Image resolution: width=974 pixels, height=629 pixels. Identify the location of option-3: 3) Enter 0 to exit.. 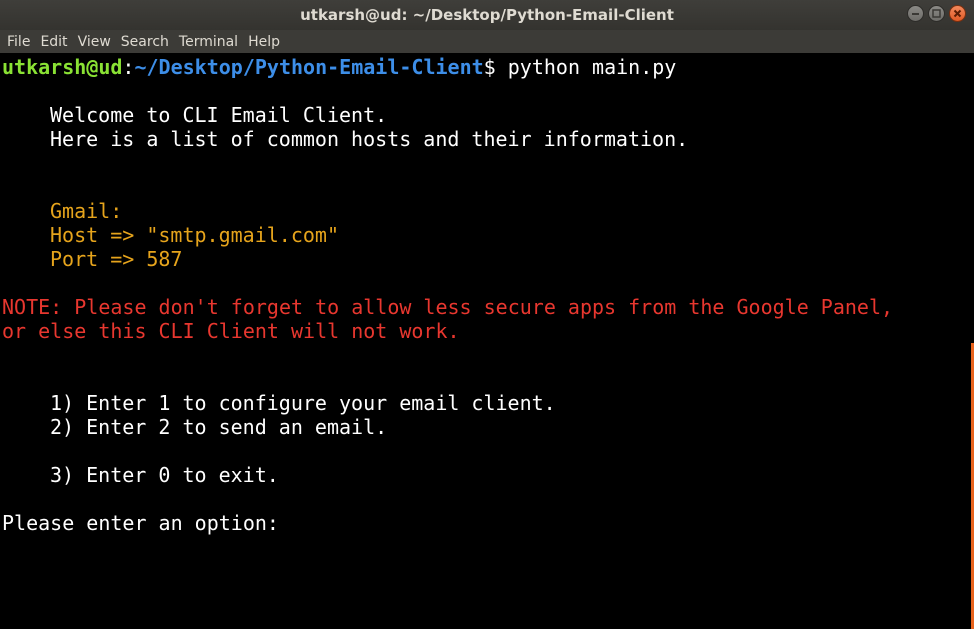
(164, 475).